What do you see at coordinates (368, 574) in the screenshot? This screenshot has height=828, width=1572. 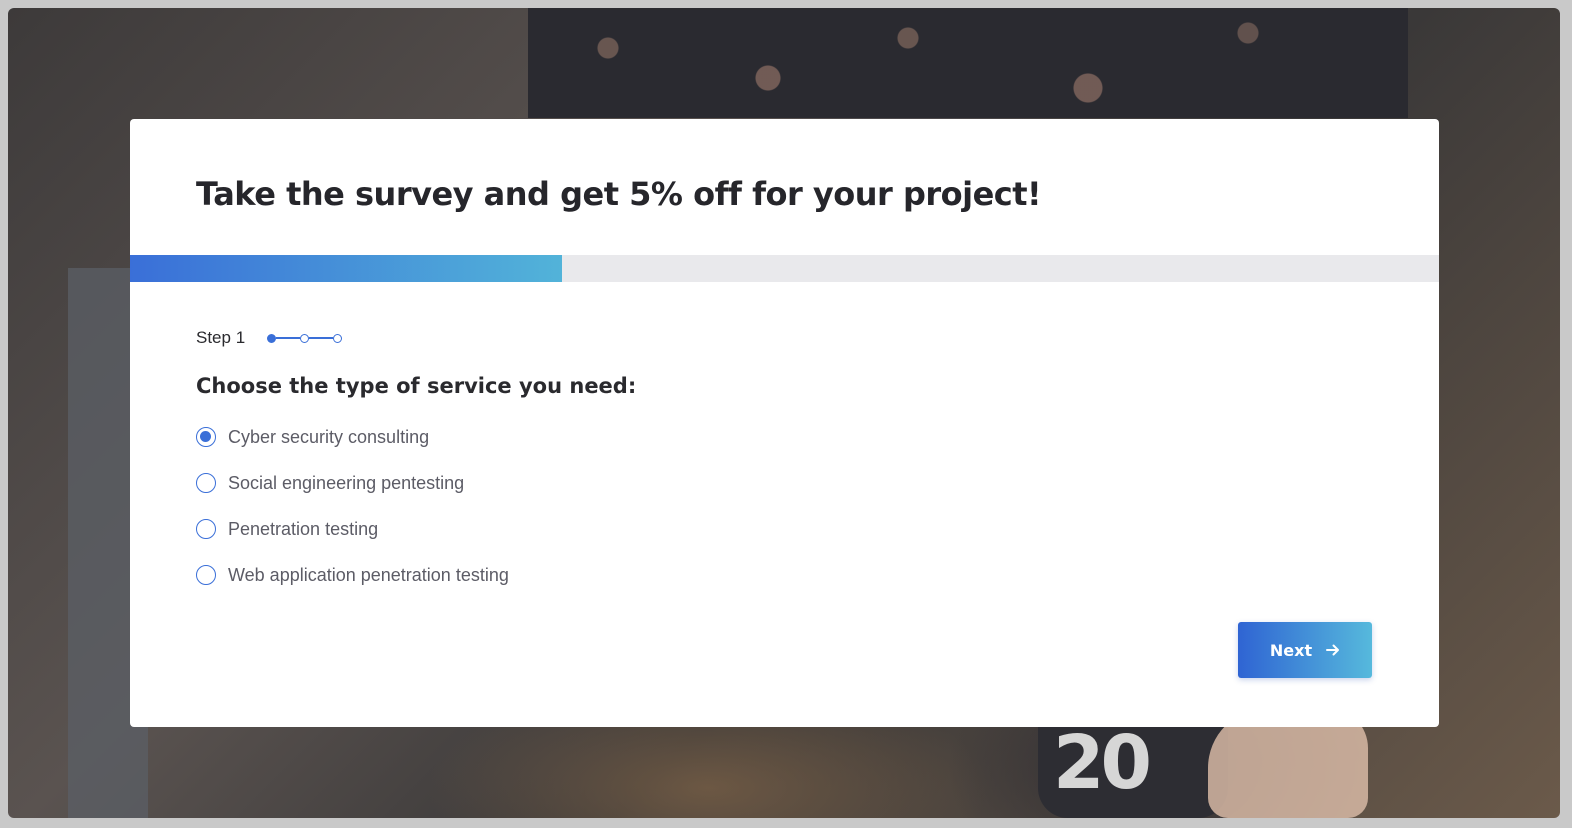 I see `option-label: Web application penetration testing` at bounding box center [368, 574].